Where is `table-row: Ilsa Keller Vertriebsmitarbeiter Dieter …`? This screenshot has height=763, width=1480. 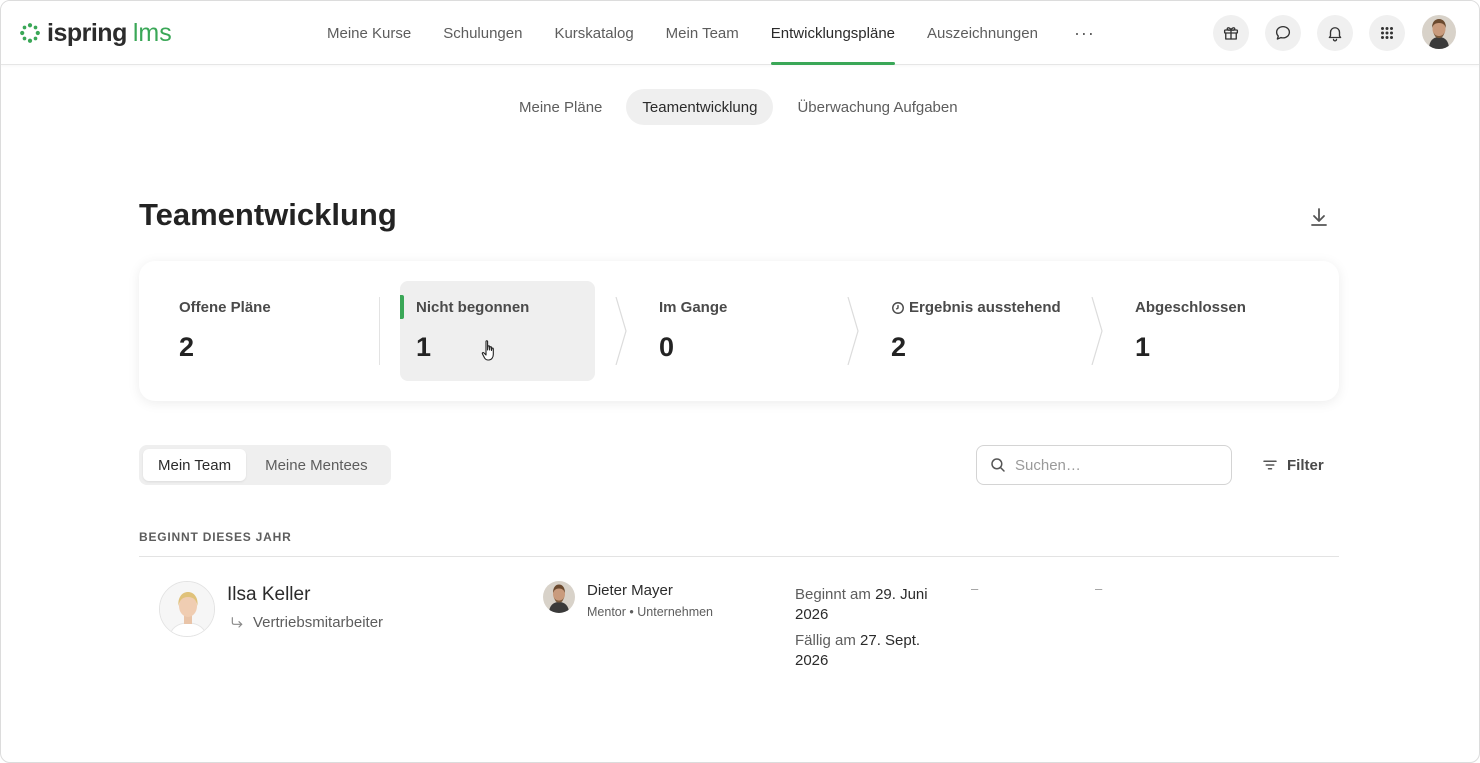
table-row: Ilsa Keller Vertriebsmitarbeiter Dieter … is located at coordinates (739, 622).